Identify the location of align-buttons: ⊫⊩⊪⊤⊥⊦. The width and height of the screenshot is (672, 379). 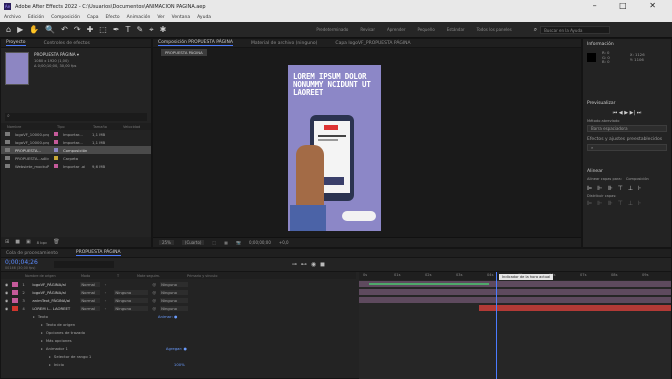
(627, 188).